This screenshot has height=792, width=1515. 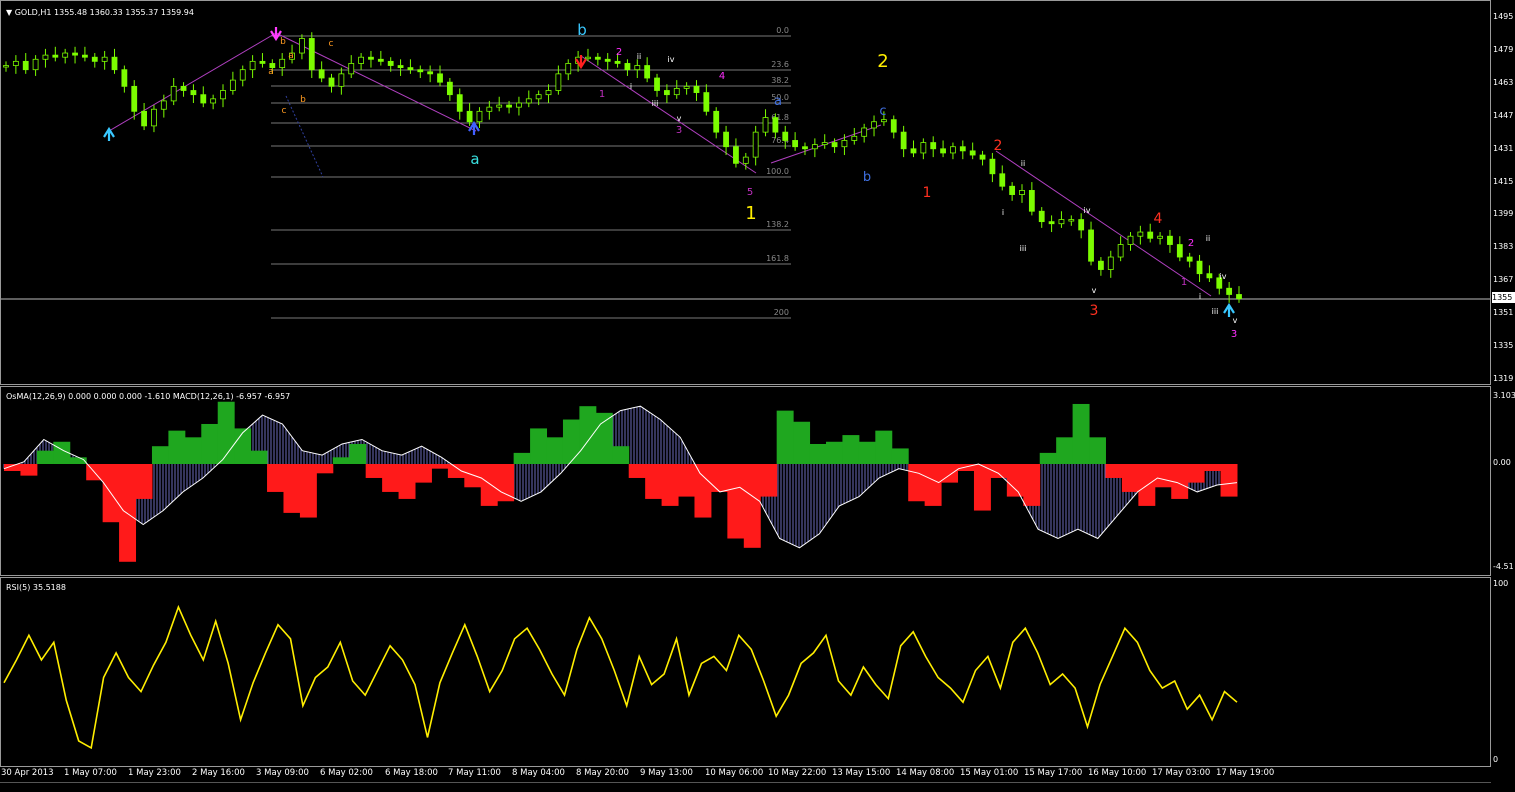 I want to click on time-axis-label: 30 Apr 2013, so click(x=27, y=773).